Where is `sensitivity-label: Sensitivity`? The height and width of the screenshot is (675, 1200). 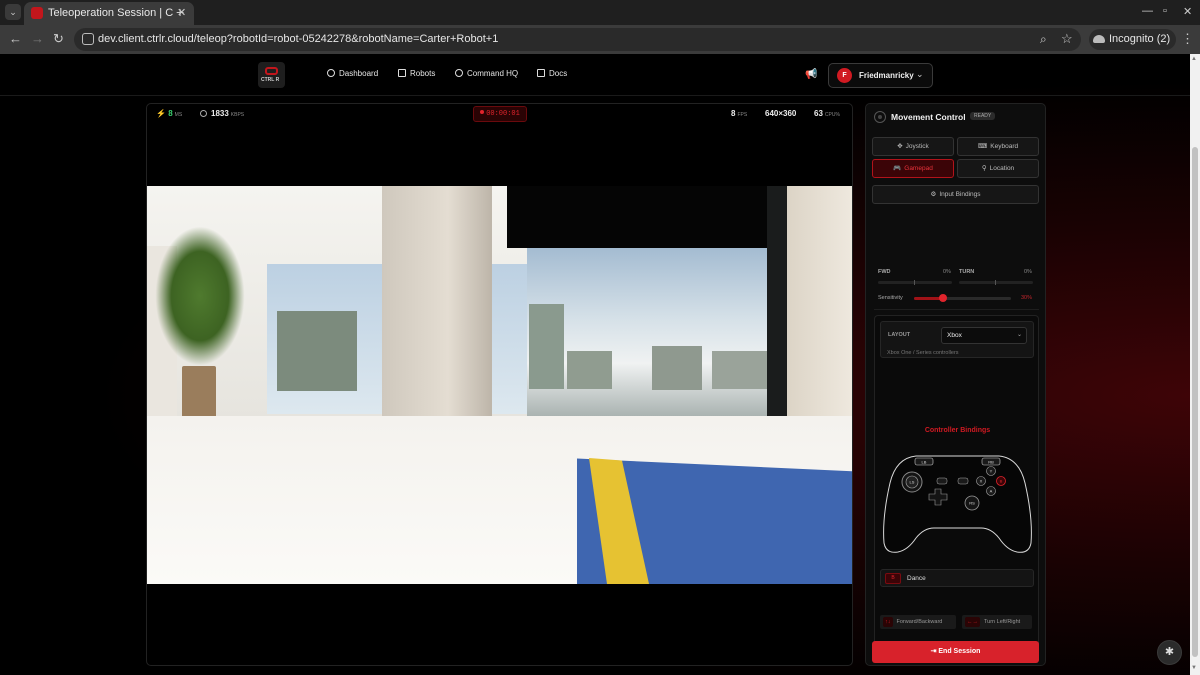
sensitivity-label: Sensitivity is located at coordinates (890, 298).